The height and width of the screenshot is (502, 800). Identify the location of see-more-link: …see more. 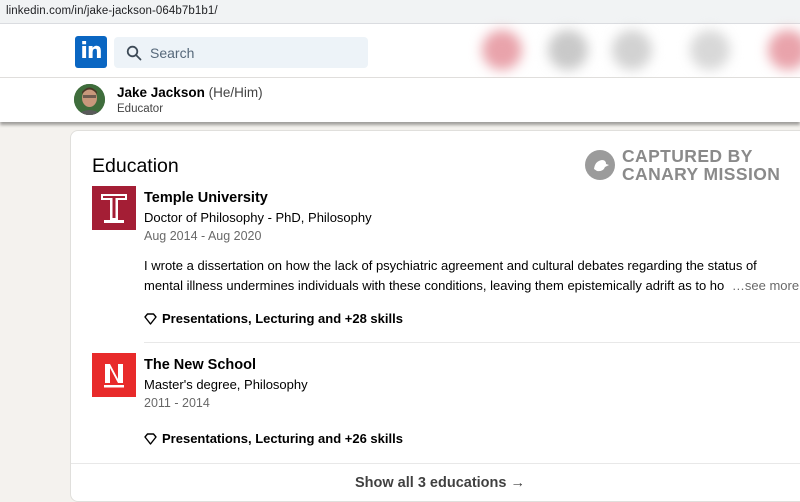
(765, 285).